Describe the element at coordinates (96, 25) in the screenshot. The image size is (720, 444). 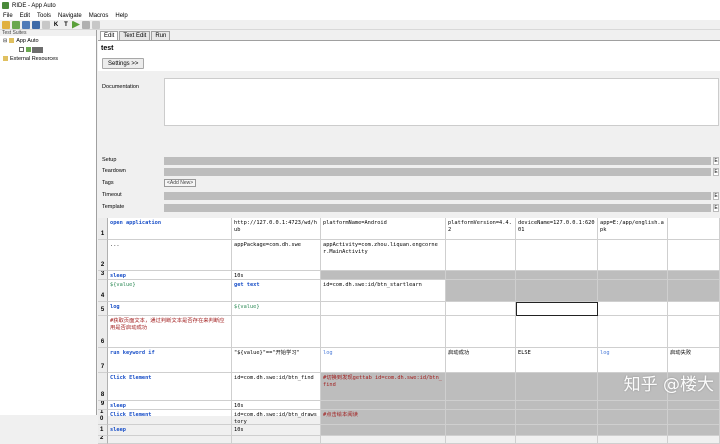
I see `pause-icon` at that location.